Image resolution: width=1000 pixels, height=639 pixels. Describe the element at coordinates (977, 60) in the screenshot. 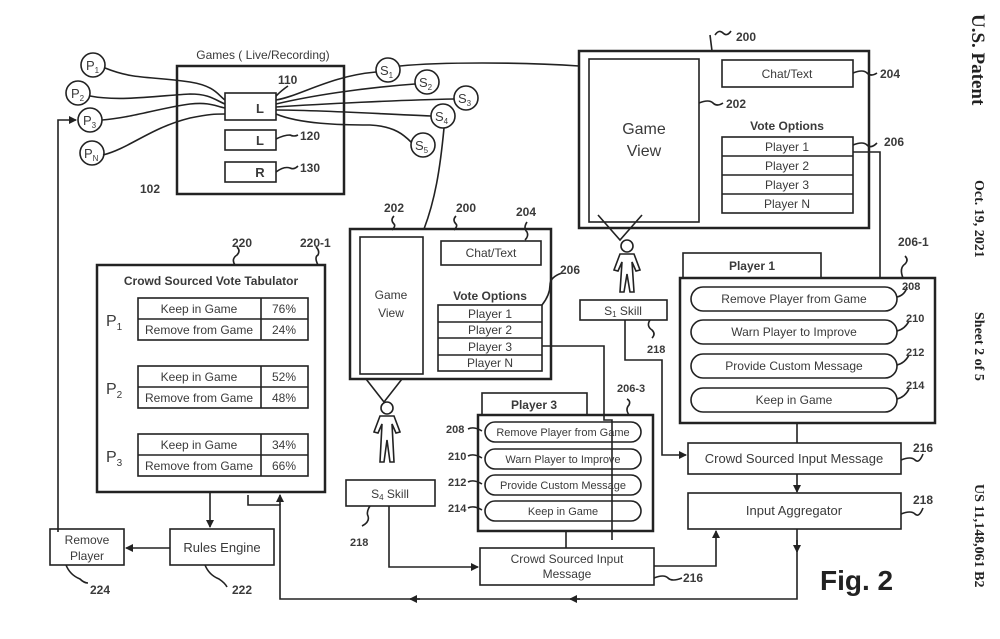

I see `patent-office: U.S. Patent` at that location.